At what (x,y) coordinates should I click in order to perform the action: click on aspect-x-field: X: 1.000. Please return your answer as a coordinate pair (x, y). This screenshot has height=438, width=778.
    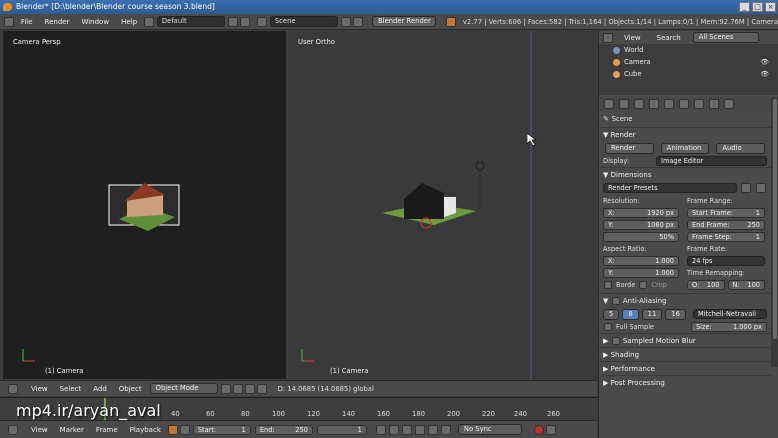
    Looking at the image, I should click on (641, 261).